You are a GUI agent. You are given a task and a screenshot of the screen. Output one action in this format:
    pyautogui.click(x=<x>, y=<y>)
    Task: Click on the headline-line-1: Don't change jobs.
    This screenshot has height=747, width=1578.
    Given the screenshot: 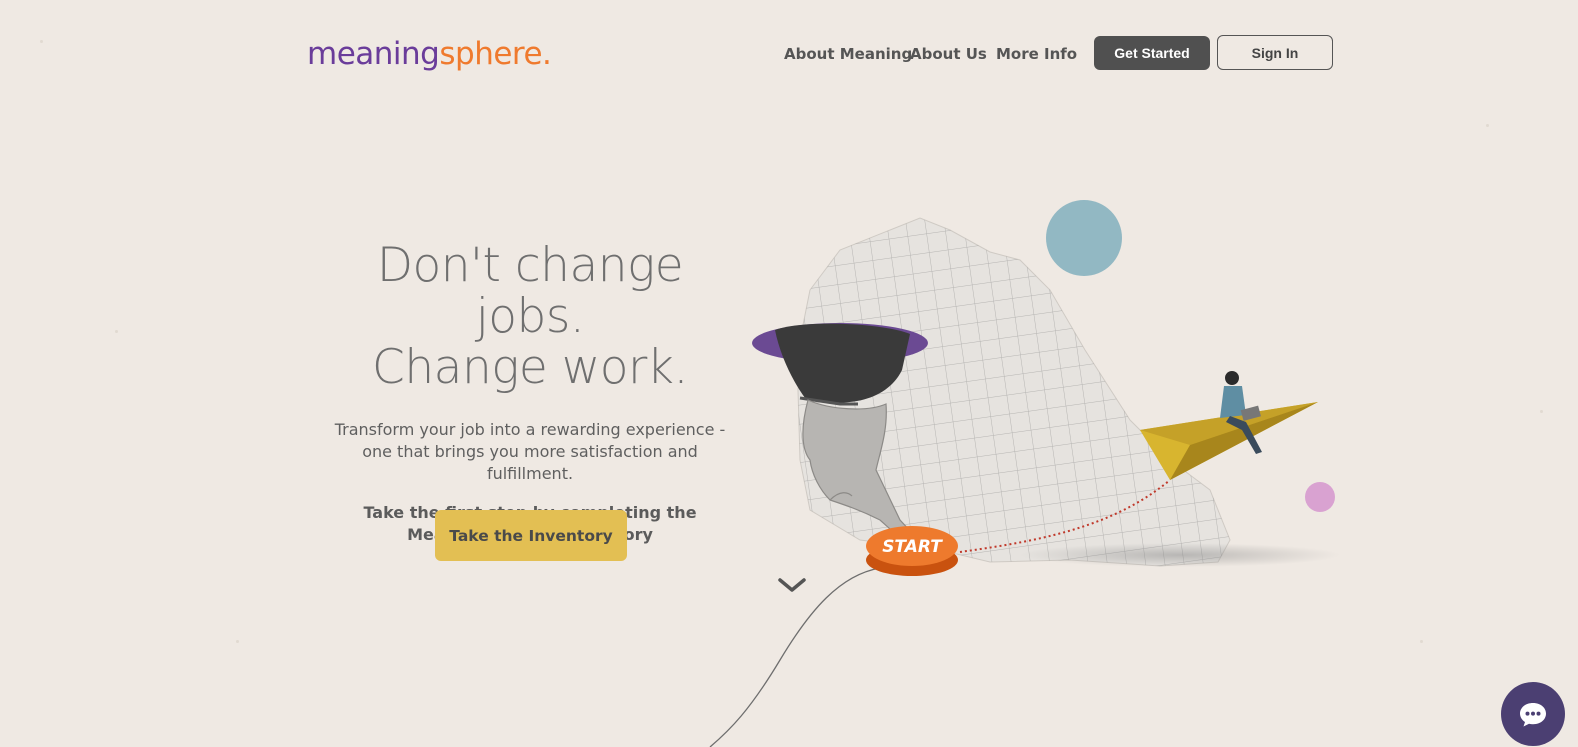 What is the action you would take?
    pyautogui.click(x=530, y=291)
    